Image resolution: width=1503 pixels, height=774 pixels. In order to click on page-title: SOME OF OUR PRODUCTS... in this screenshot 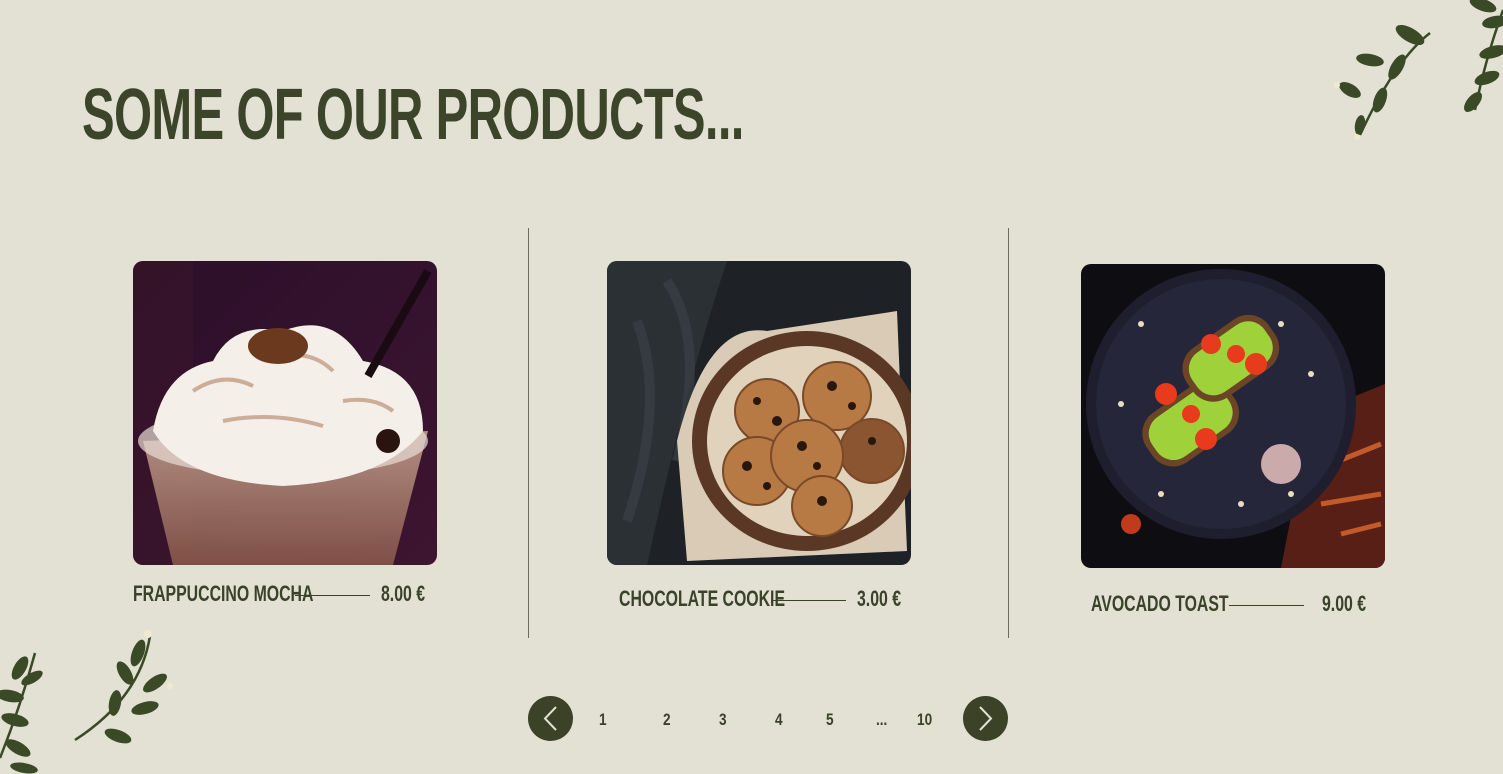, I will do `click(413, 115)`.